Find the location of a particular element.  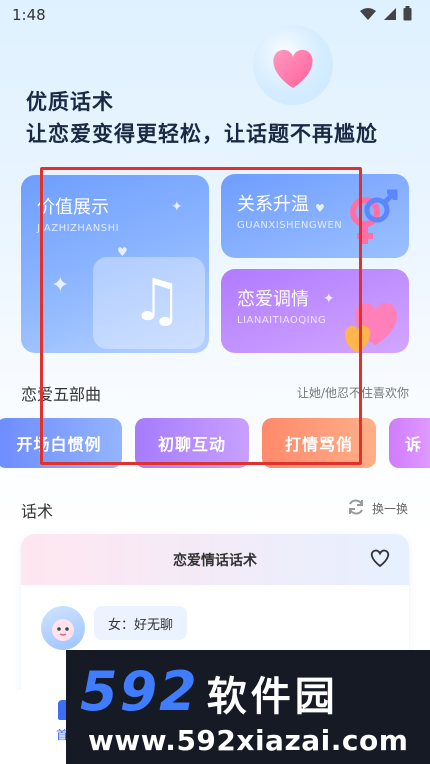

status-bar: 1:48 is located at coordinates (215, 15).